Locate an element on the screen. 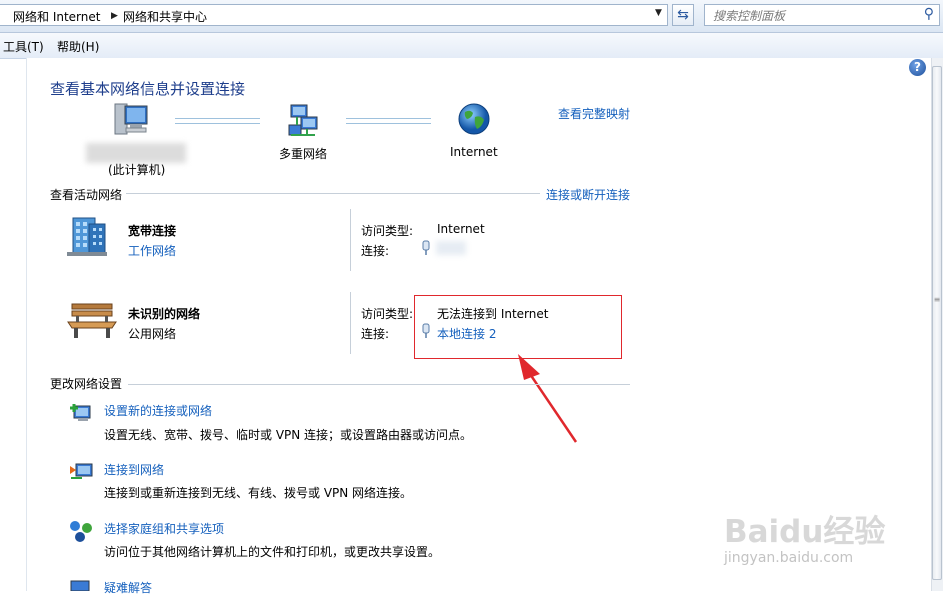 The image size is (943, 596). annotation-highlight-box is located at coordinates (518, 327).